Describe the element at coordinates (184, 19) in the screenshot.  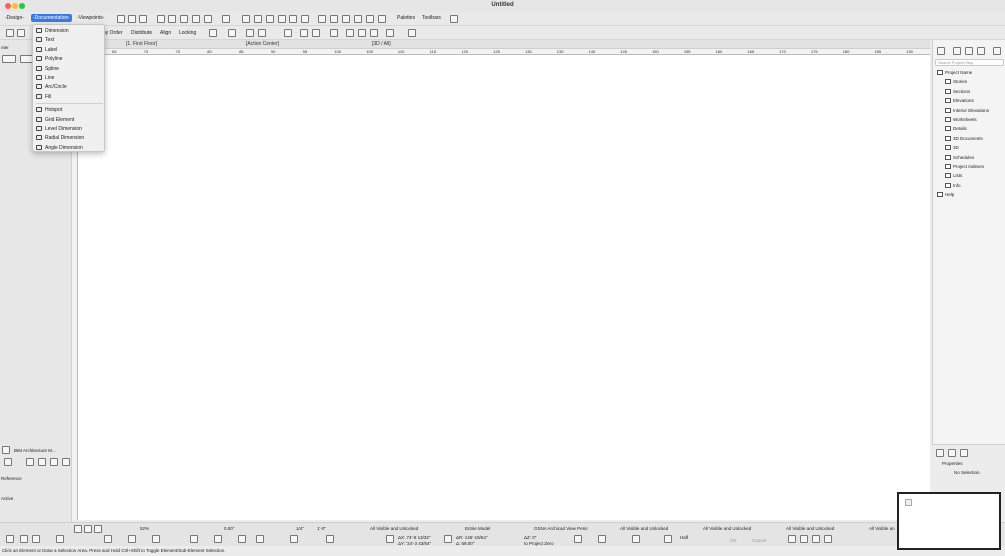
I see `align-middle-icon` at that location.